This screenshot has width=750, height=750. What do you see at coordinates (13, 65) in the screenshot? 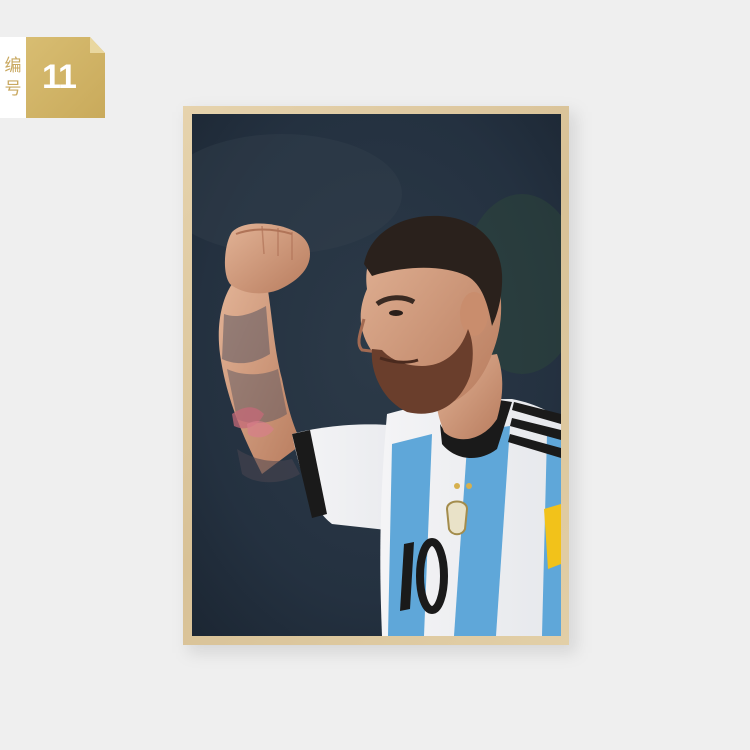
I see `badge-label-line1: 编` at bounding box center [13, 65].